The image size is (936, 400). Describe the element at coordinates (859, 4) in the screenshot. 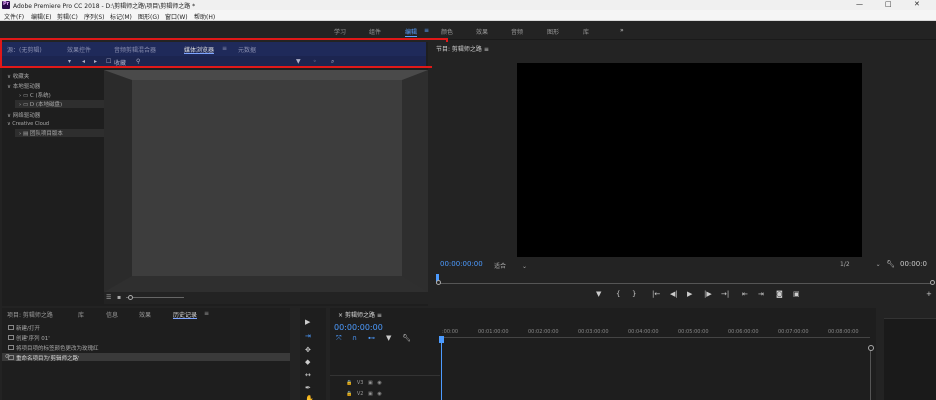

I see `minimize-button: —` at that location.